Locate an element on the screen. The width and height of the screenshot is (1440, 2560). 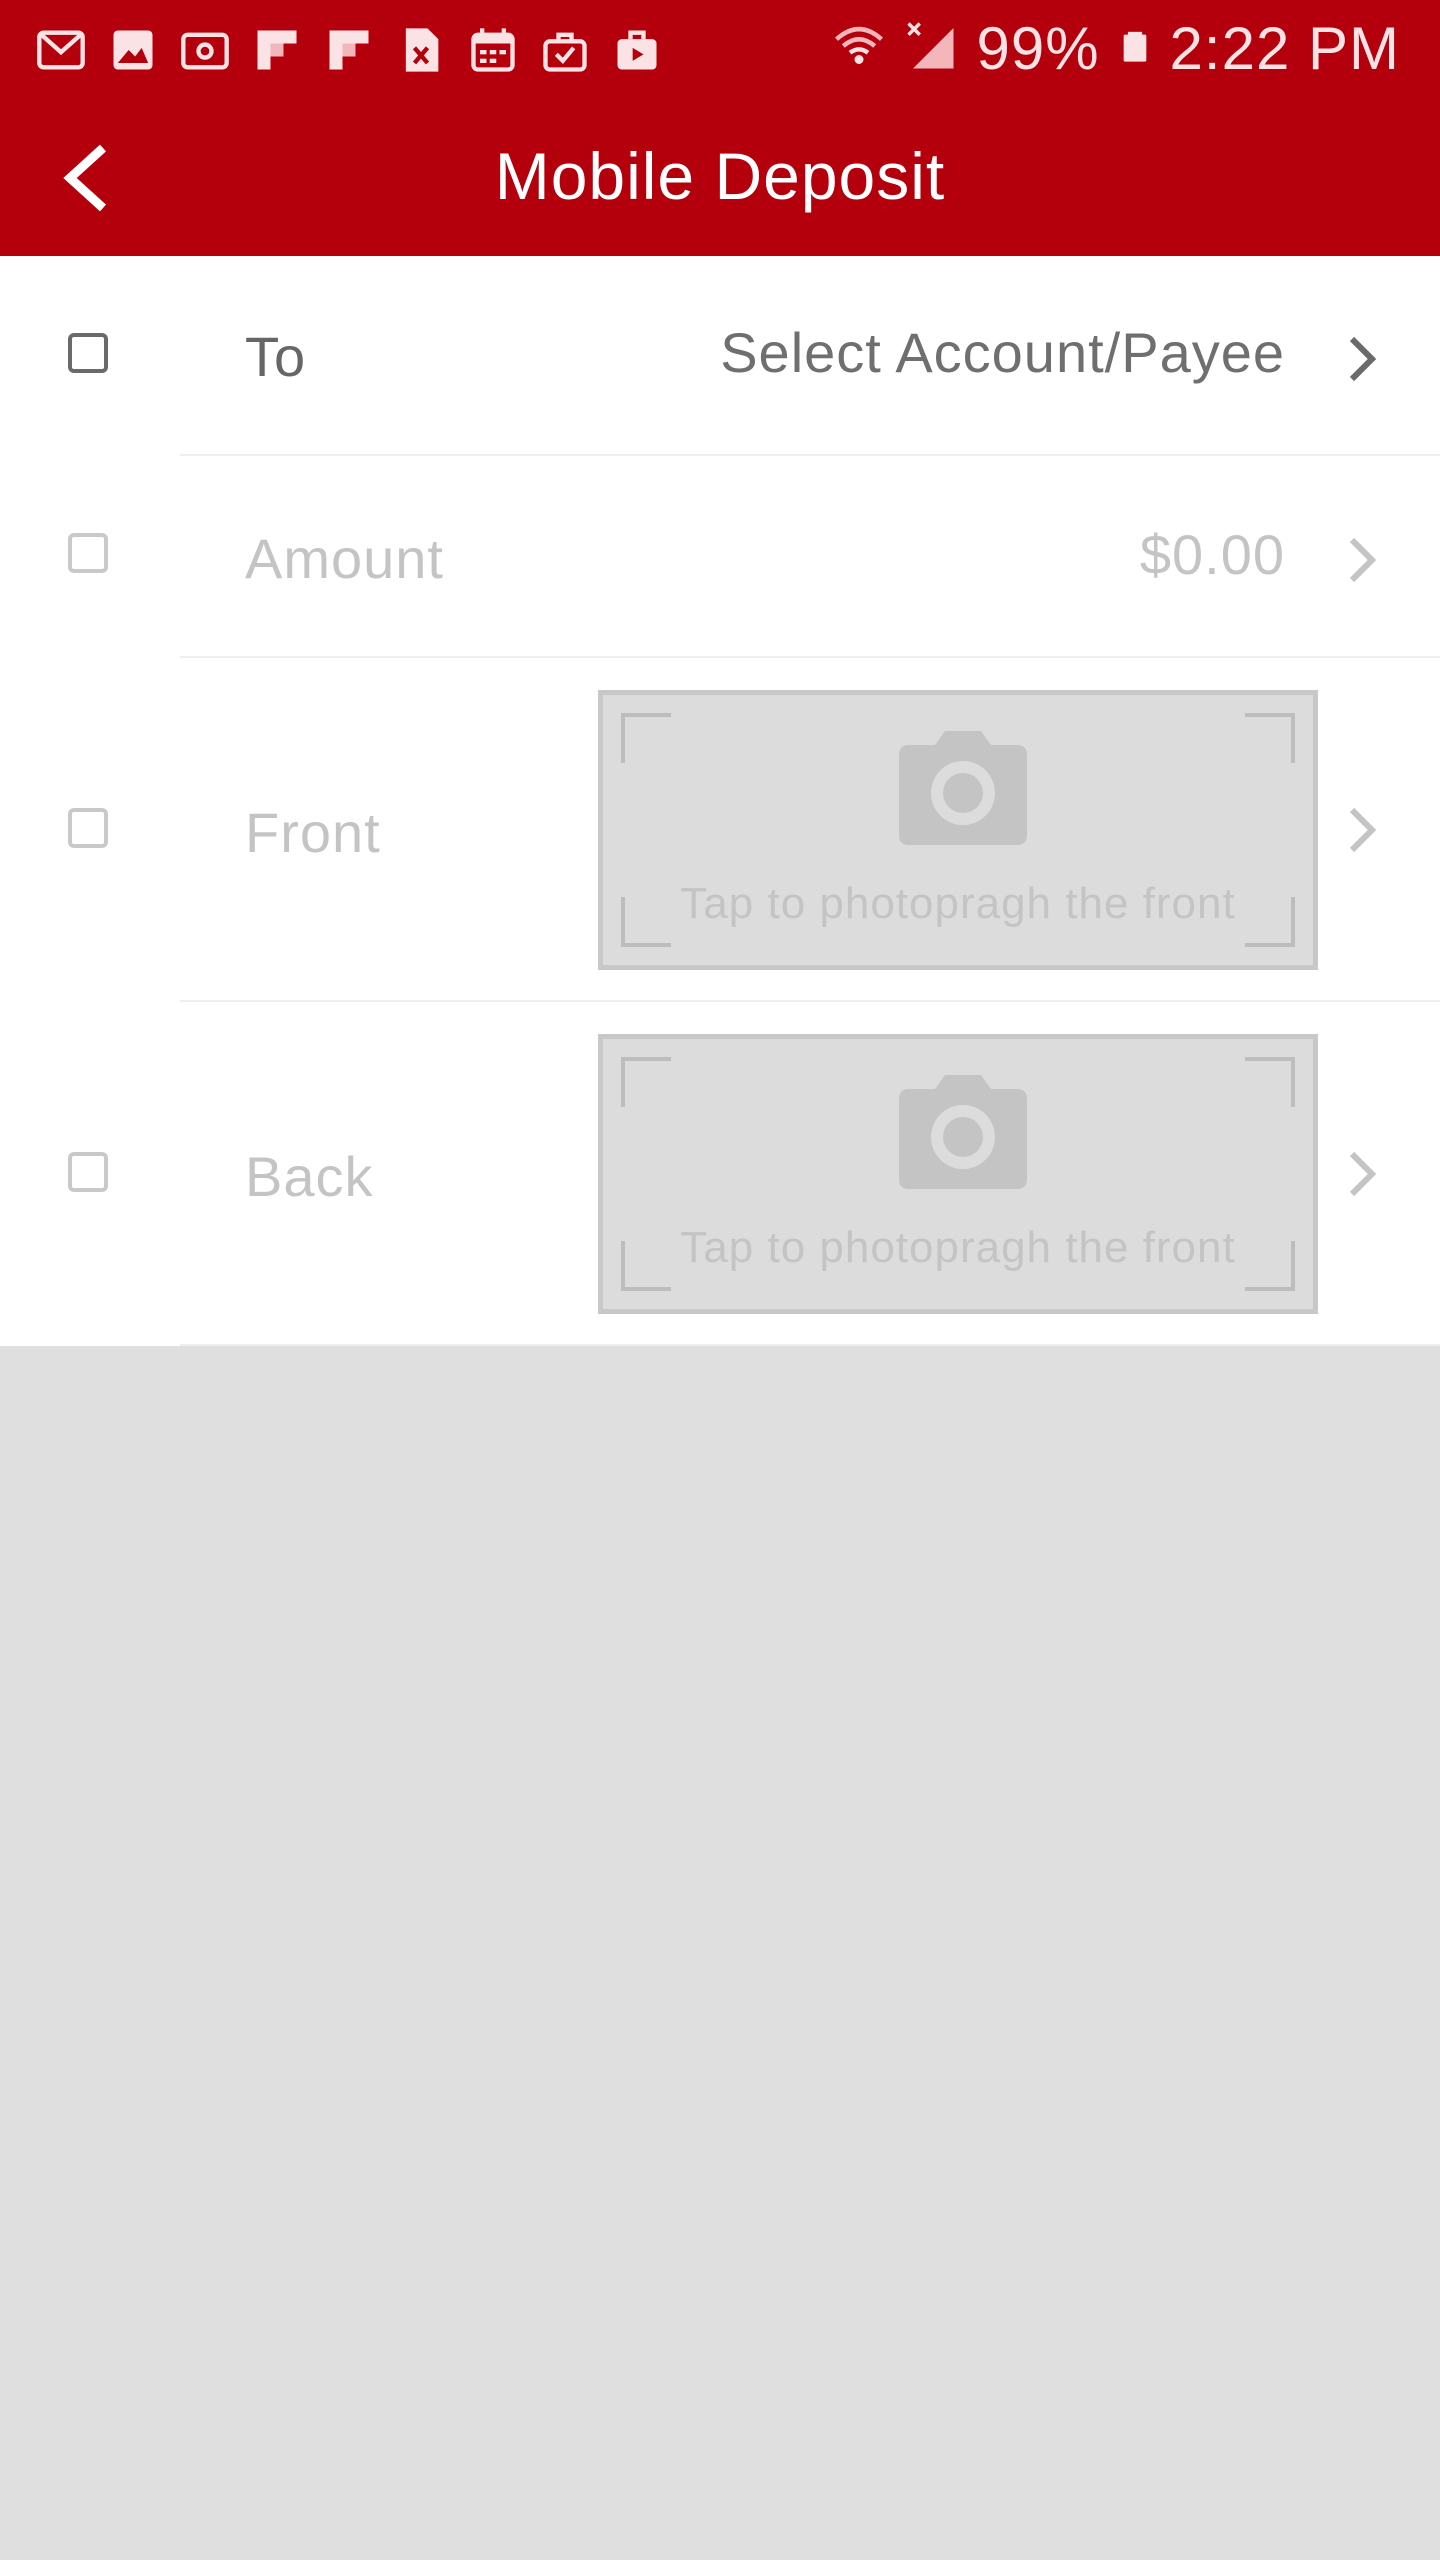
signal-icon is located at coordinates (931, 48).